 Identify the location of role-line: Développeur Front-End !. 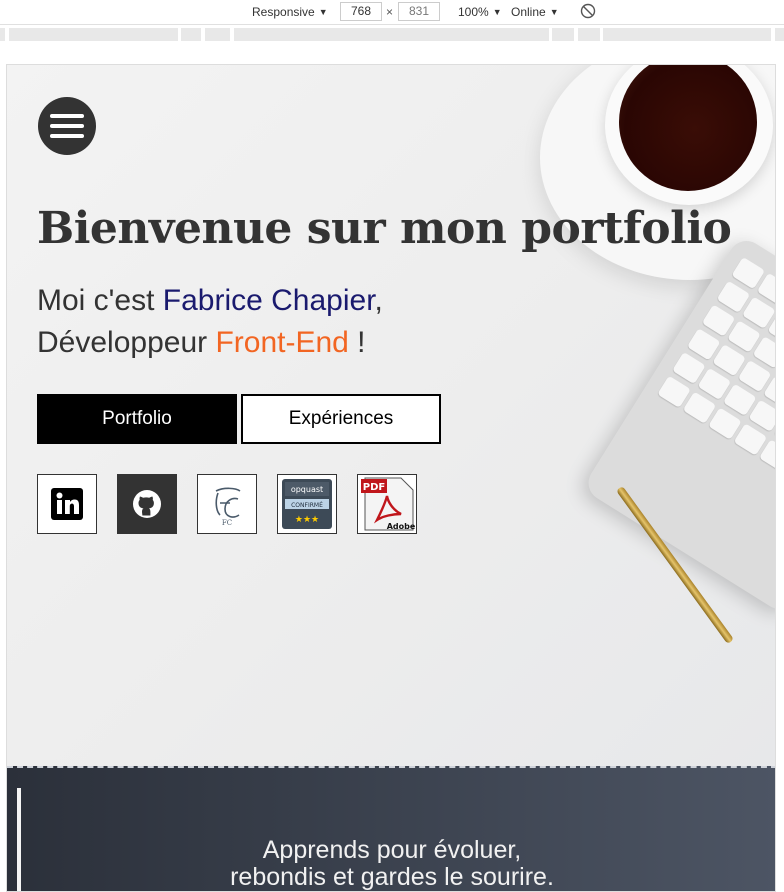
(201, 342).